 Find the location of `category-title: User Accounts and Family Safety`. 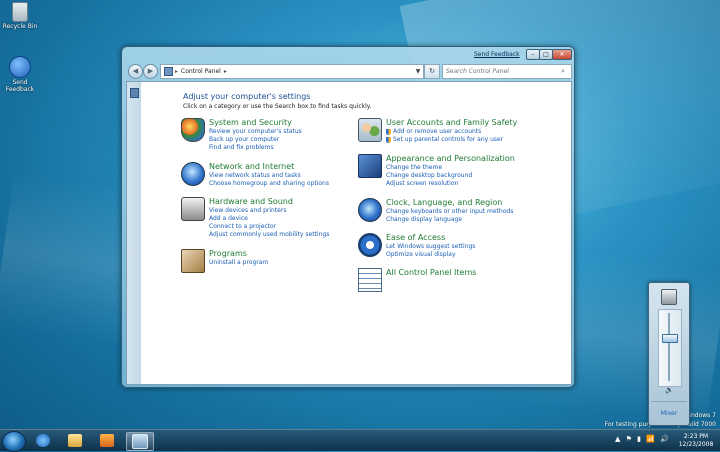

category-title: User Accounts and Family Safety is located at coordinates (451, 122).